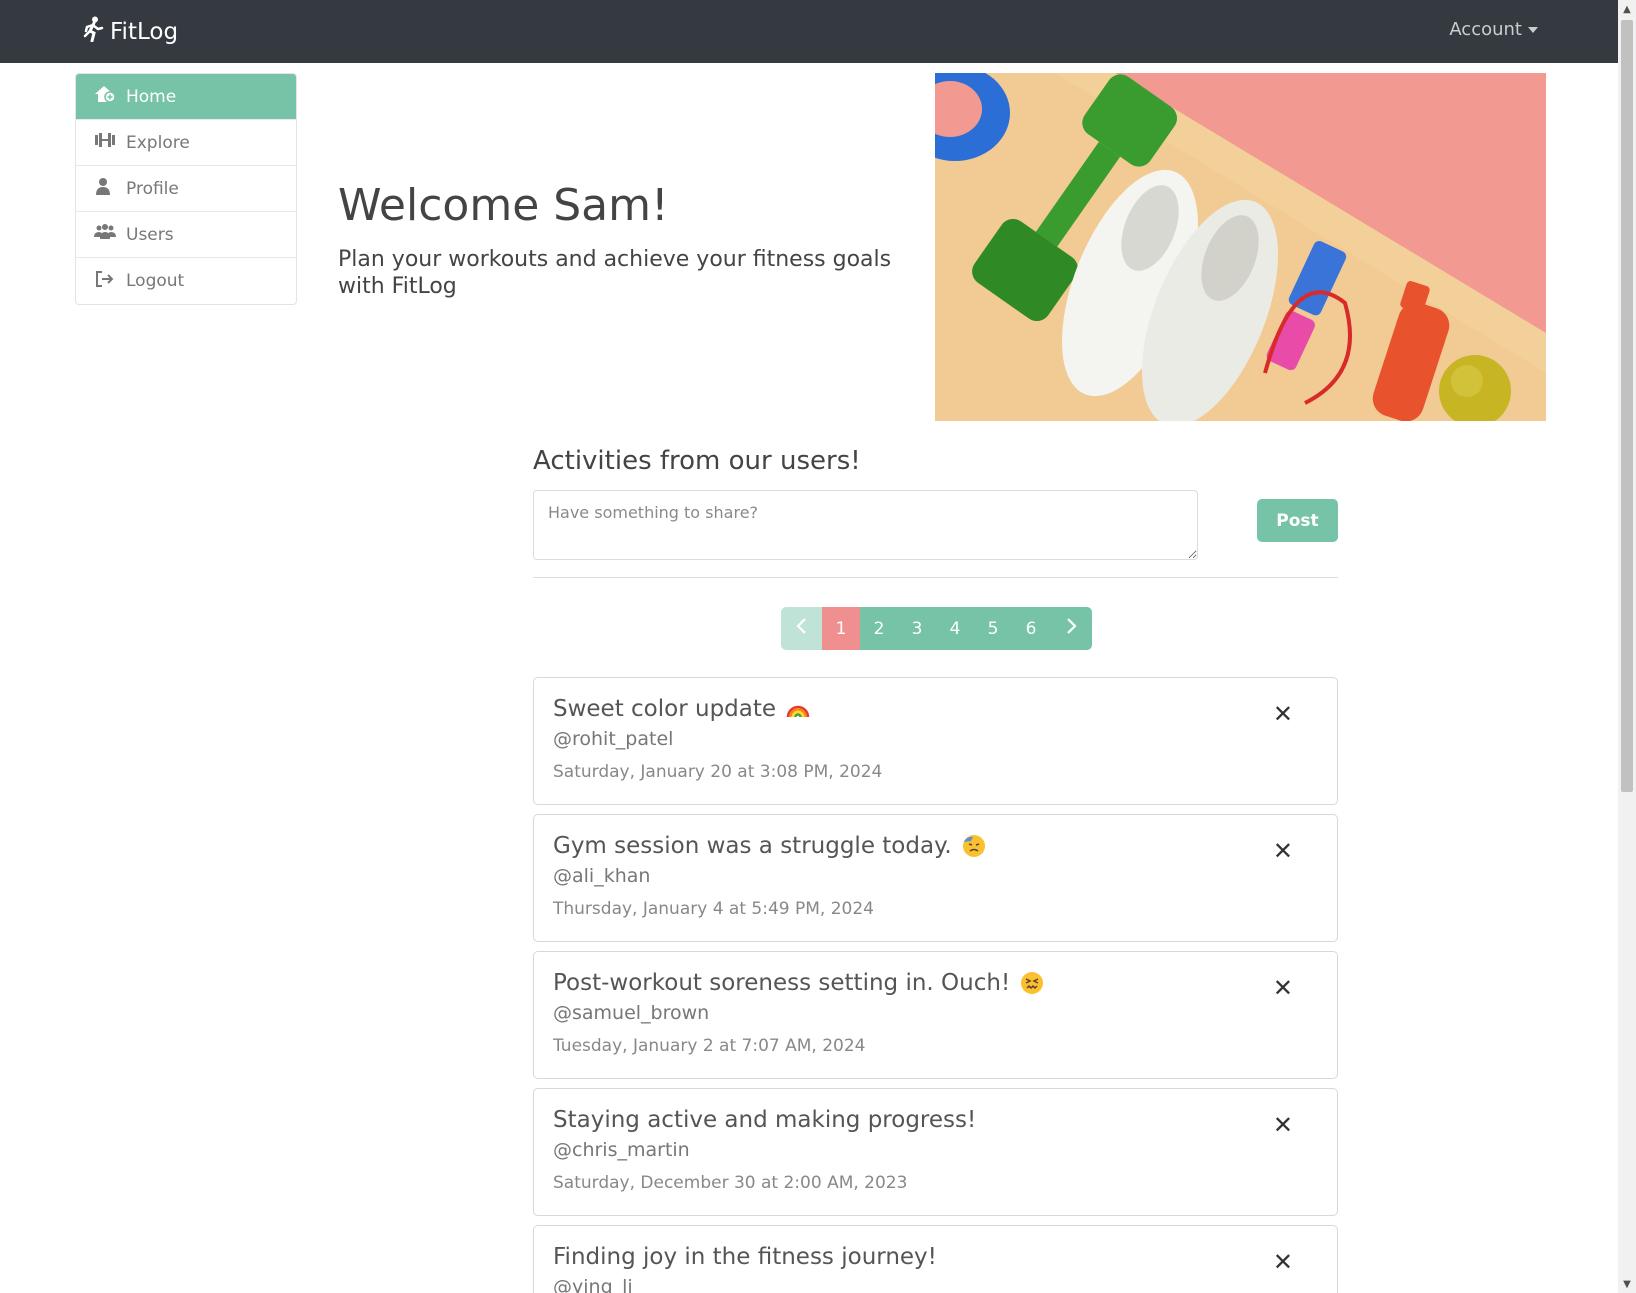 This screenshot has height=1293, width=1636. Describe the element at coordinates (974, 846) in the screenshot. I see `downcast-sweat-emoji-icon` at that location.